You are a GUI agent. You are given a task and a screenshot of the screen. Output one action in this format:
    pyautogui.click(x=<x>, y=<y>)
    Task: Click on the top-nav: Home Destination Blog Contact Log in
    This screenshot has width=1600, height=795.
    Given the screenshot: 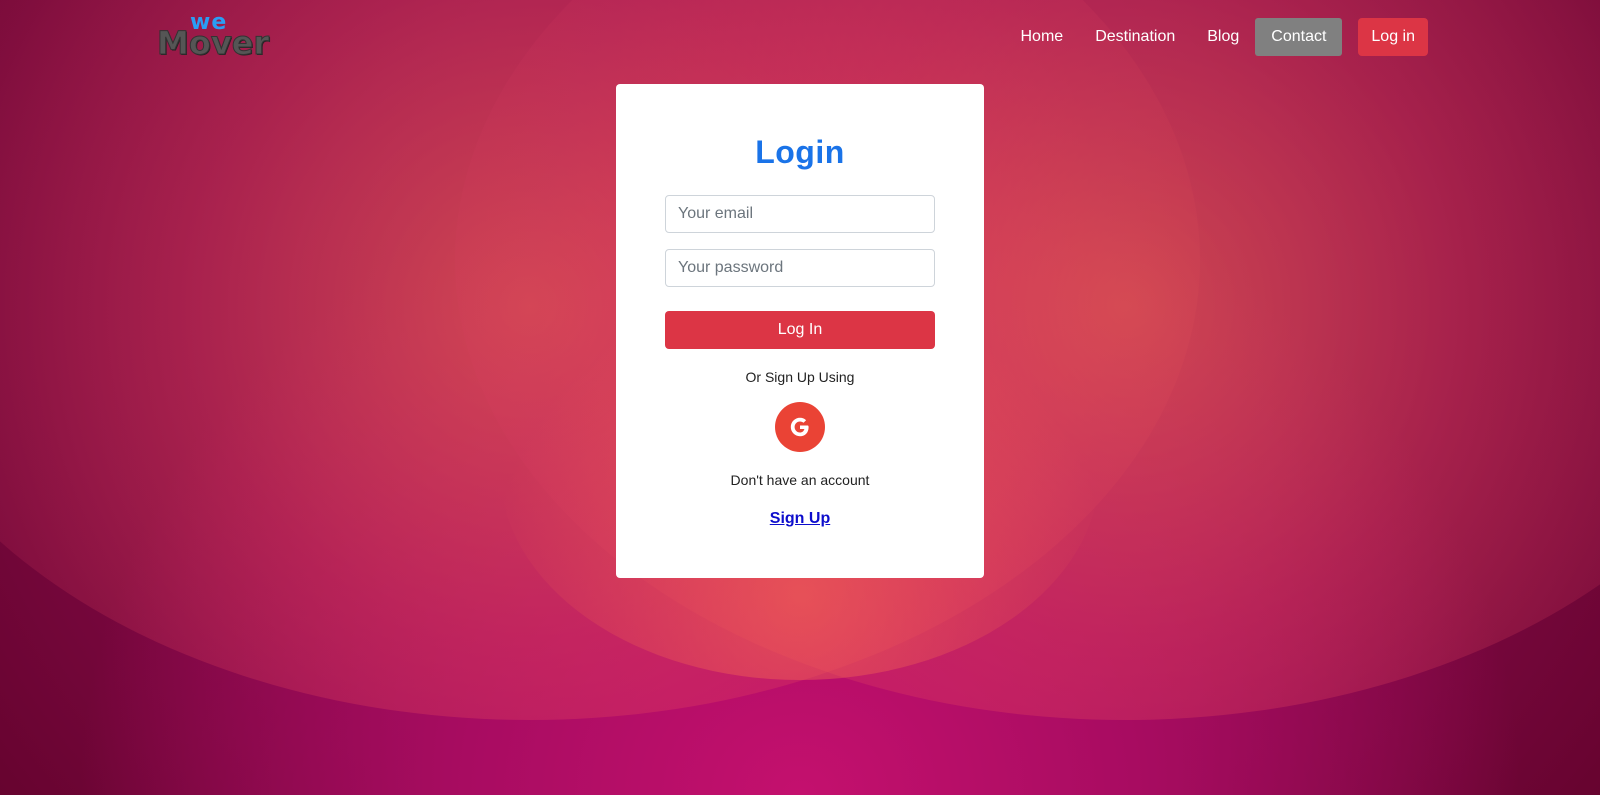 What is the action you would take?
    pyautogui.click(x=1216, y=37)
    